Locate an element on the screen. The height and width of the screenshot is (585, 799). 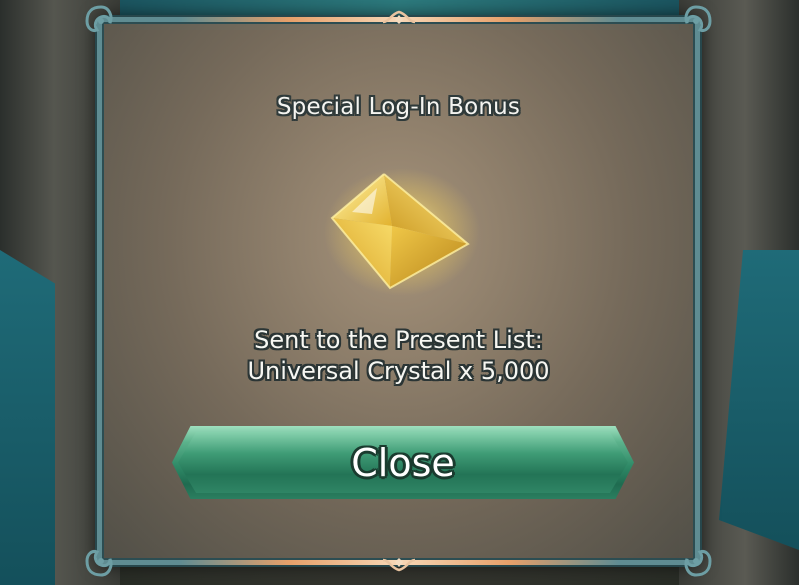
reward-message-line: Sent to the Present List: is located at coordinates (398, 340).